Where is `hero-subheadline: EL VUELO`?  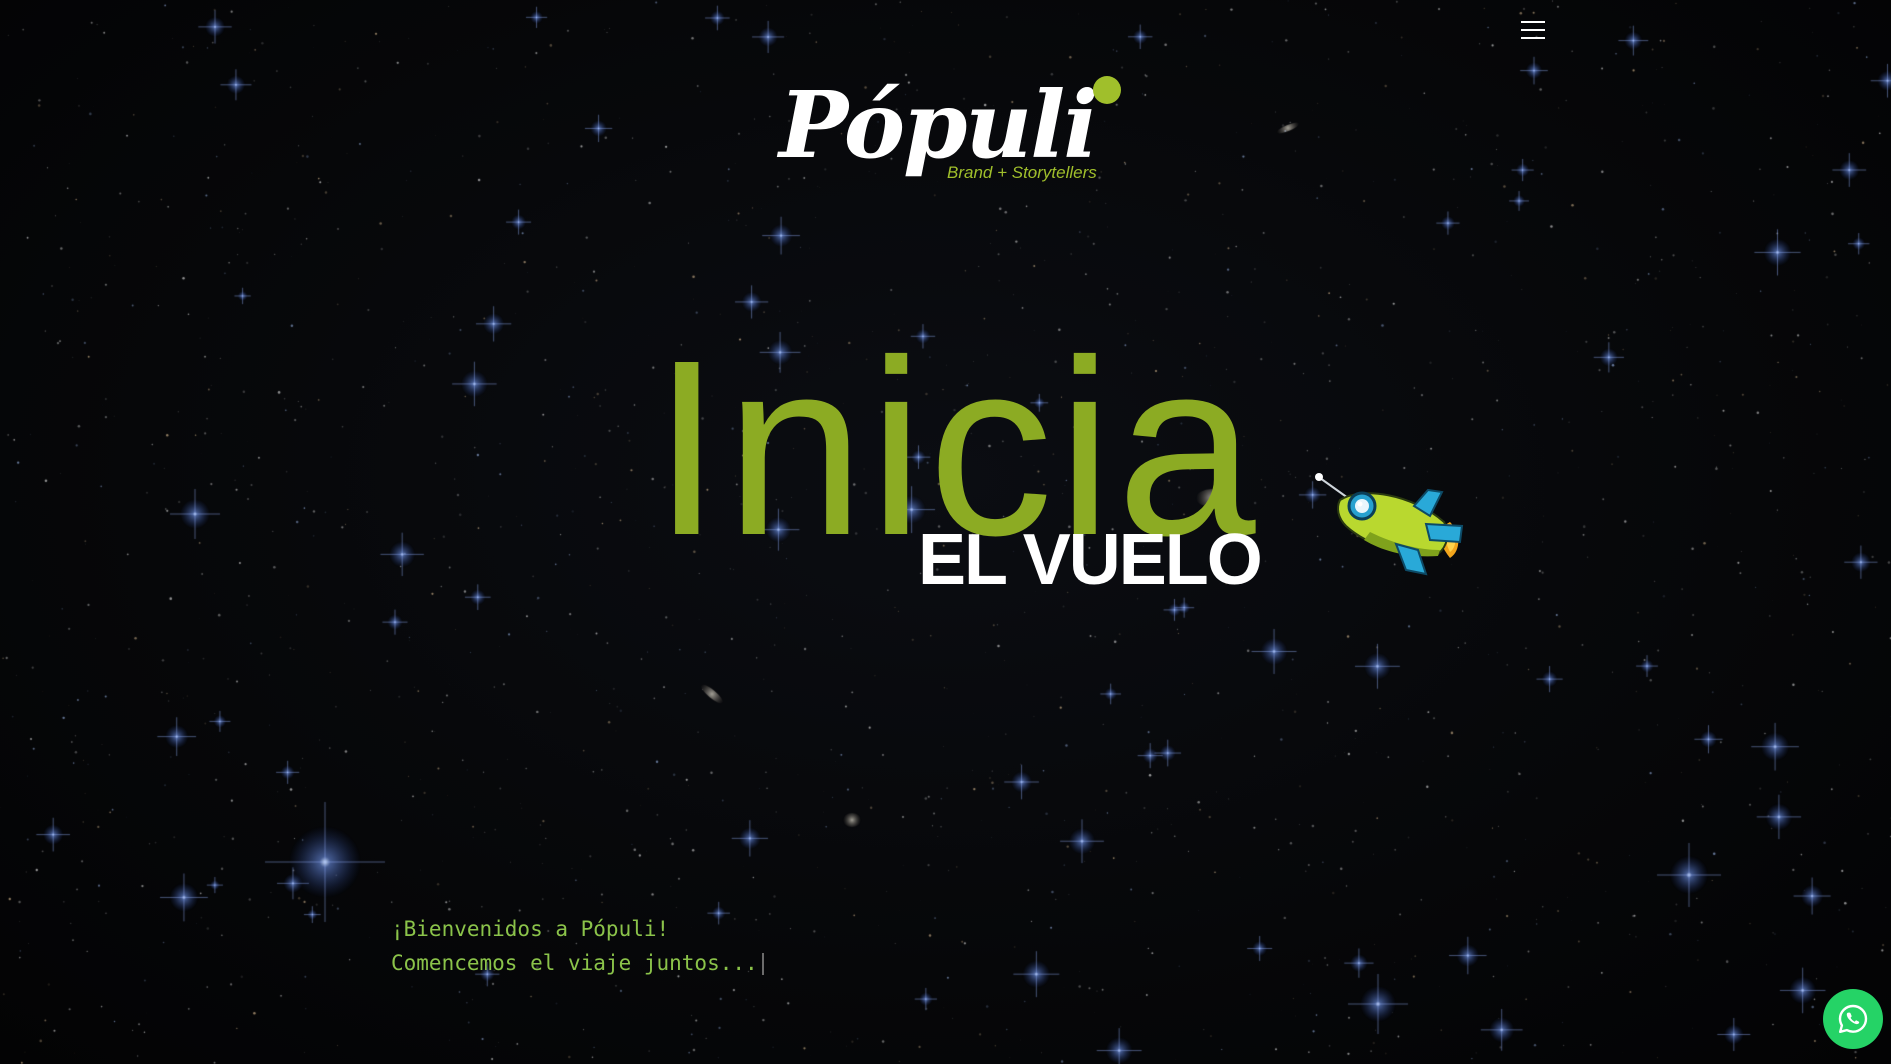 hero-subheadline: EL VUELO is located at coordinates (1090, 560).